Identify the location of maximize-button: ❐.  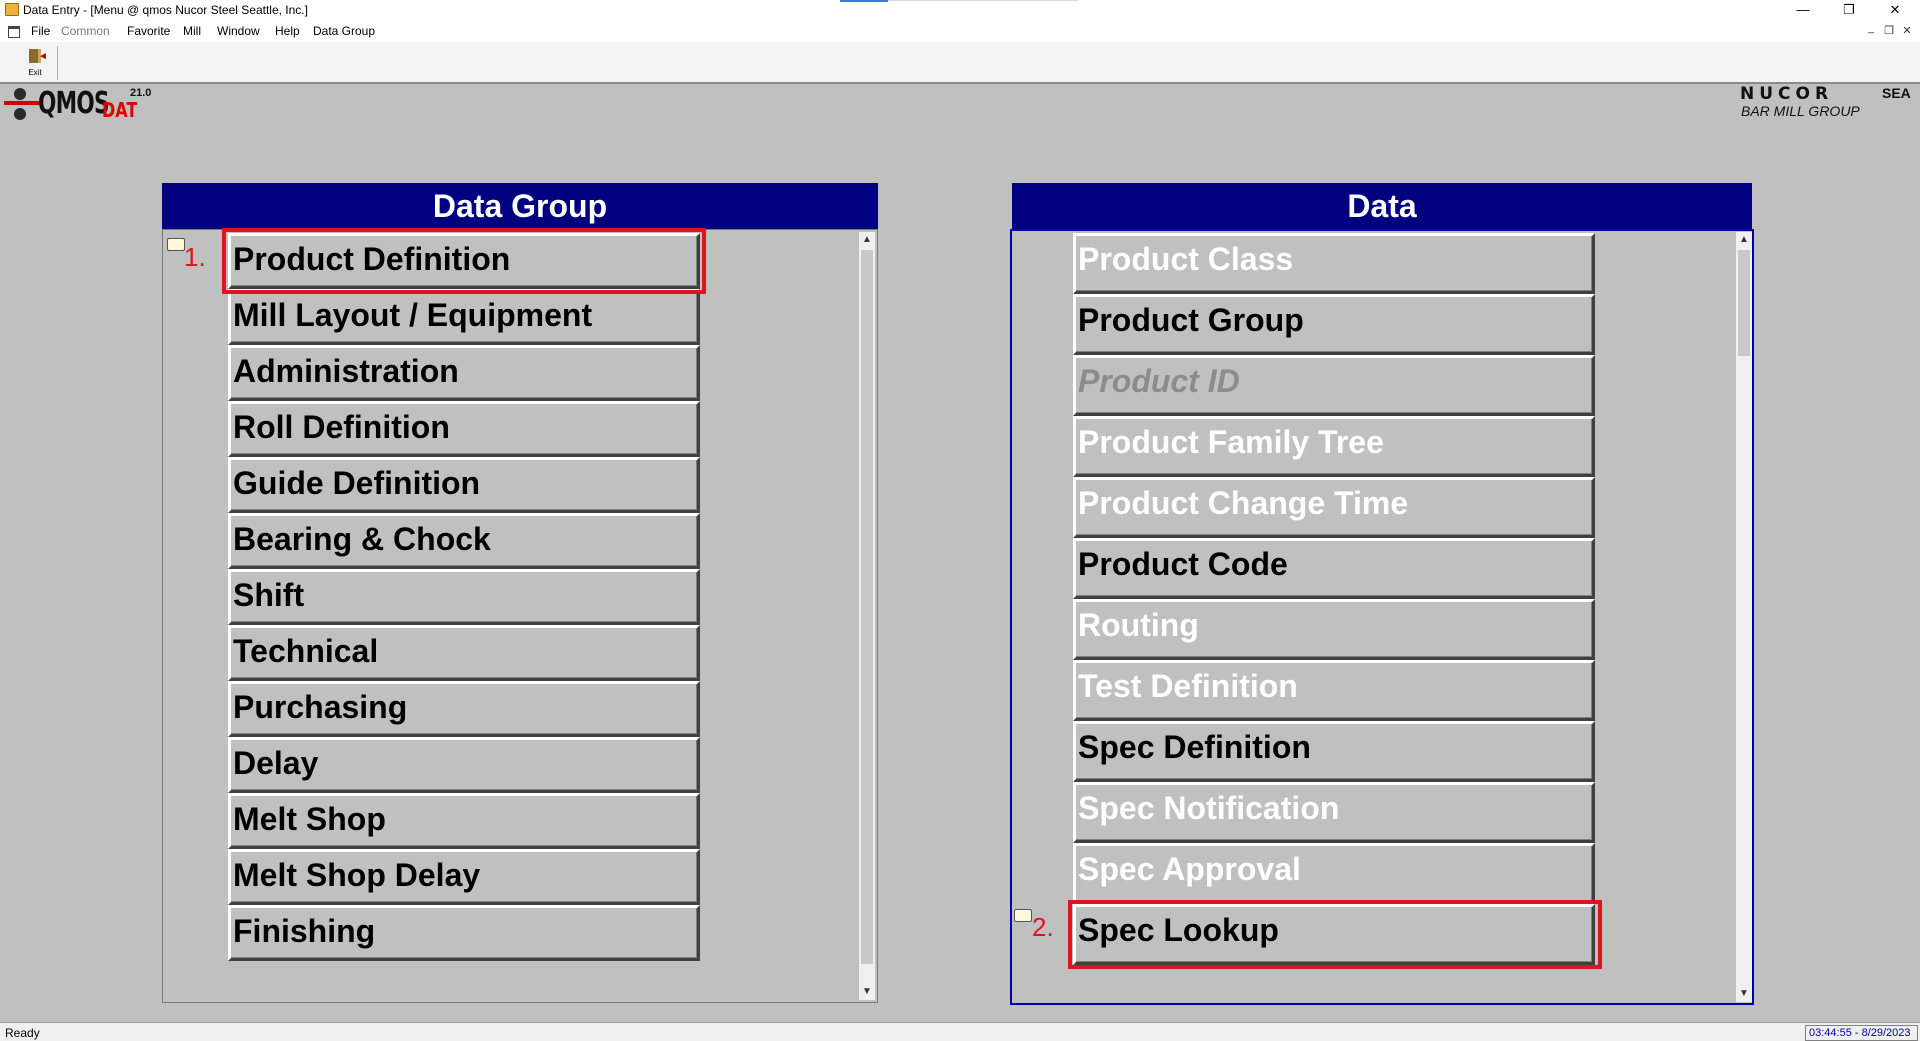
(1849, 10).